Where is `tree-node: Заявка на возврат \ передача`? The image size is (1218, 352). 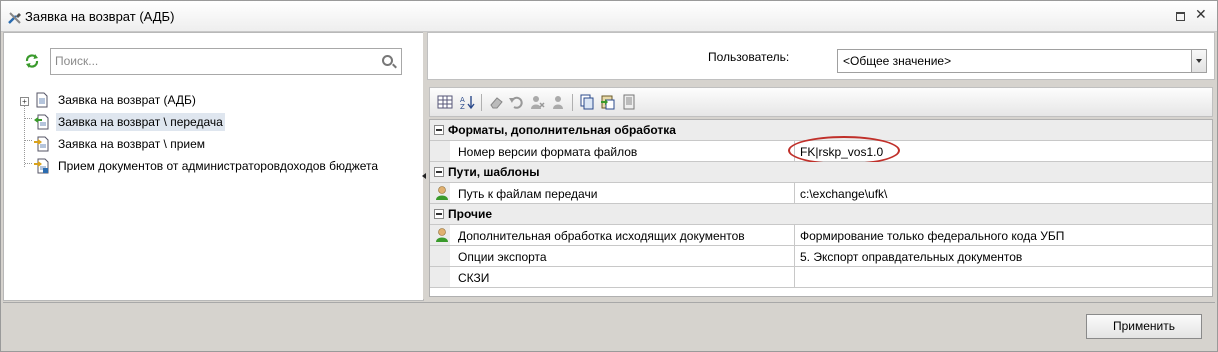
tree-node: Заявка на возврат \ передача is located at coordinates (204, 123).